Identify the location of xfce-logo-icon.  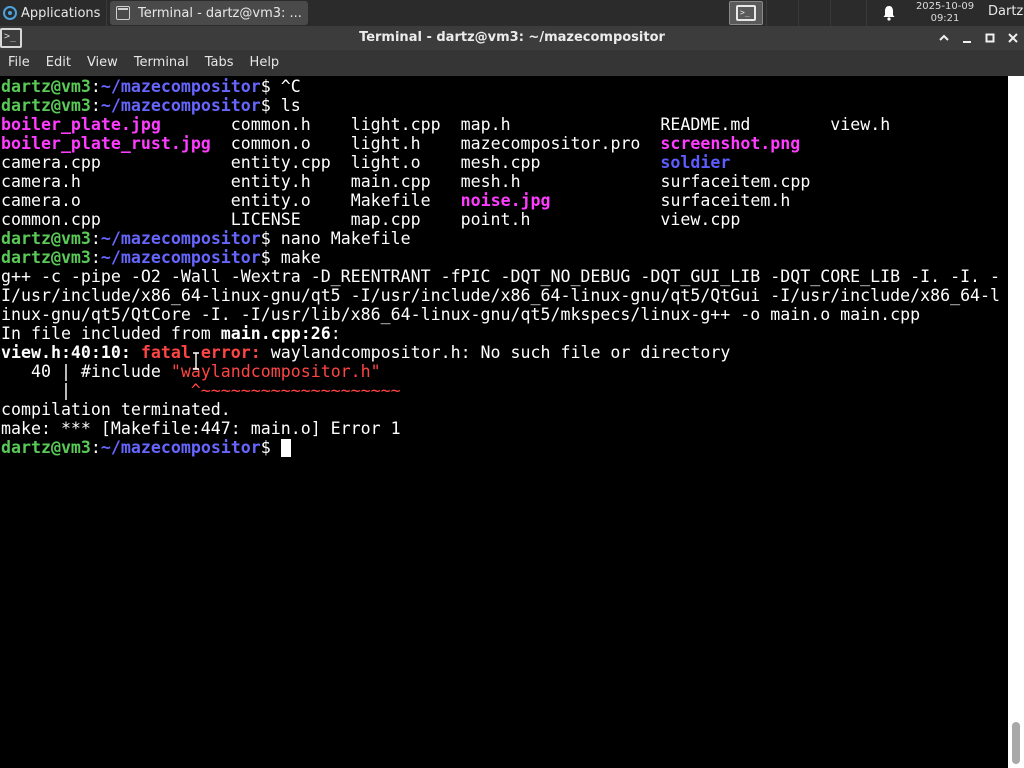
(10, 13).